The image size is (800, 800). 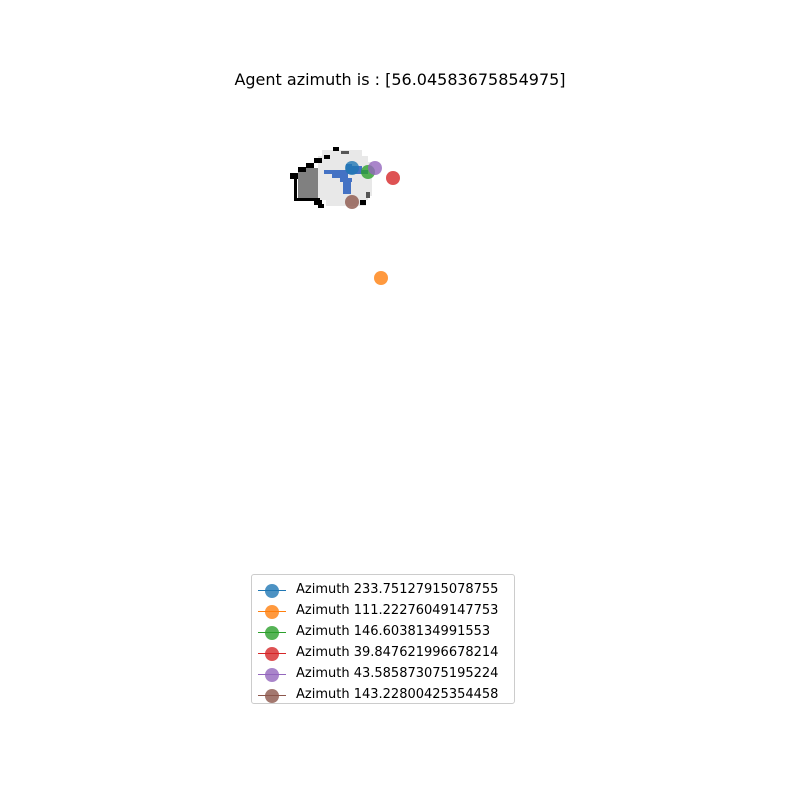 I want to click on legend-entry: Azimuth 111.22276049147753, so click(x=383, y=611).